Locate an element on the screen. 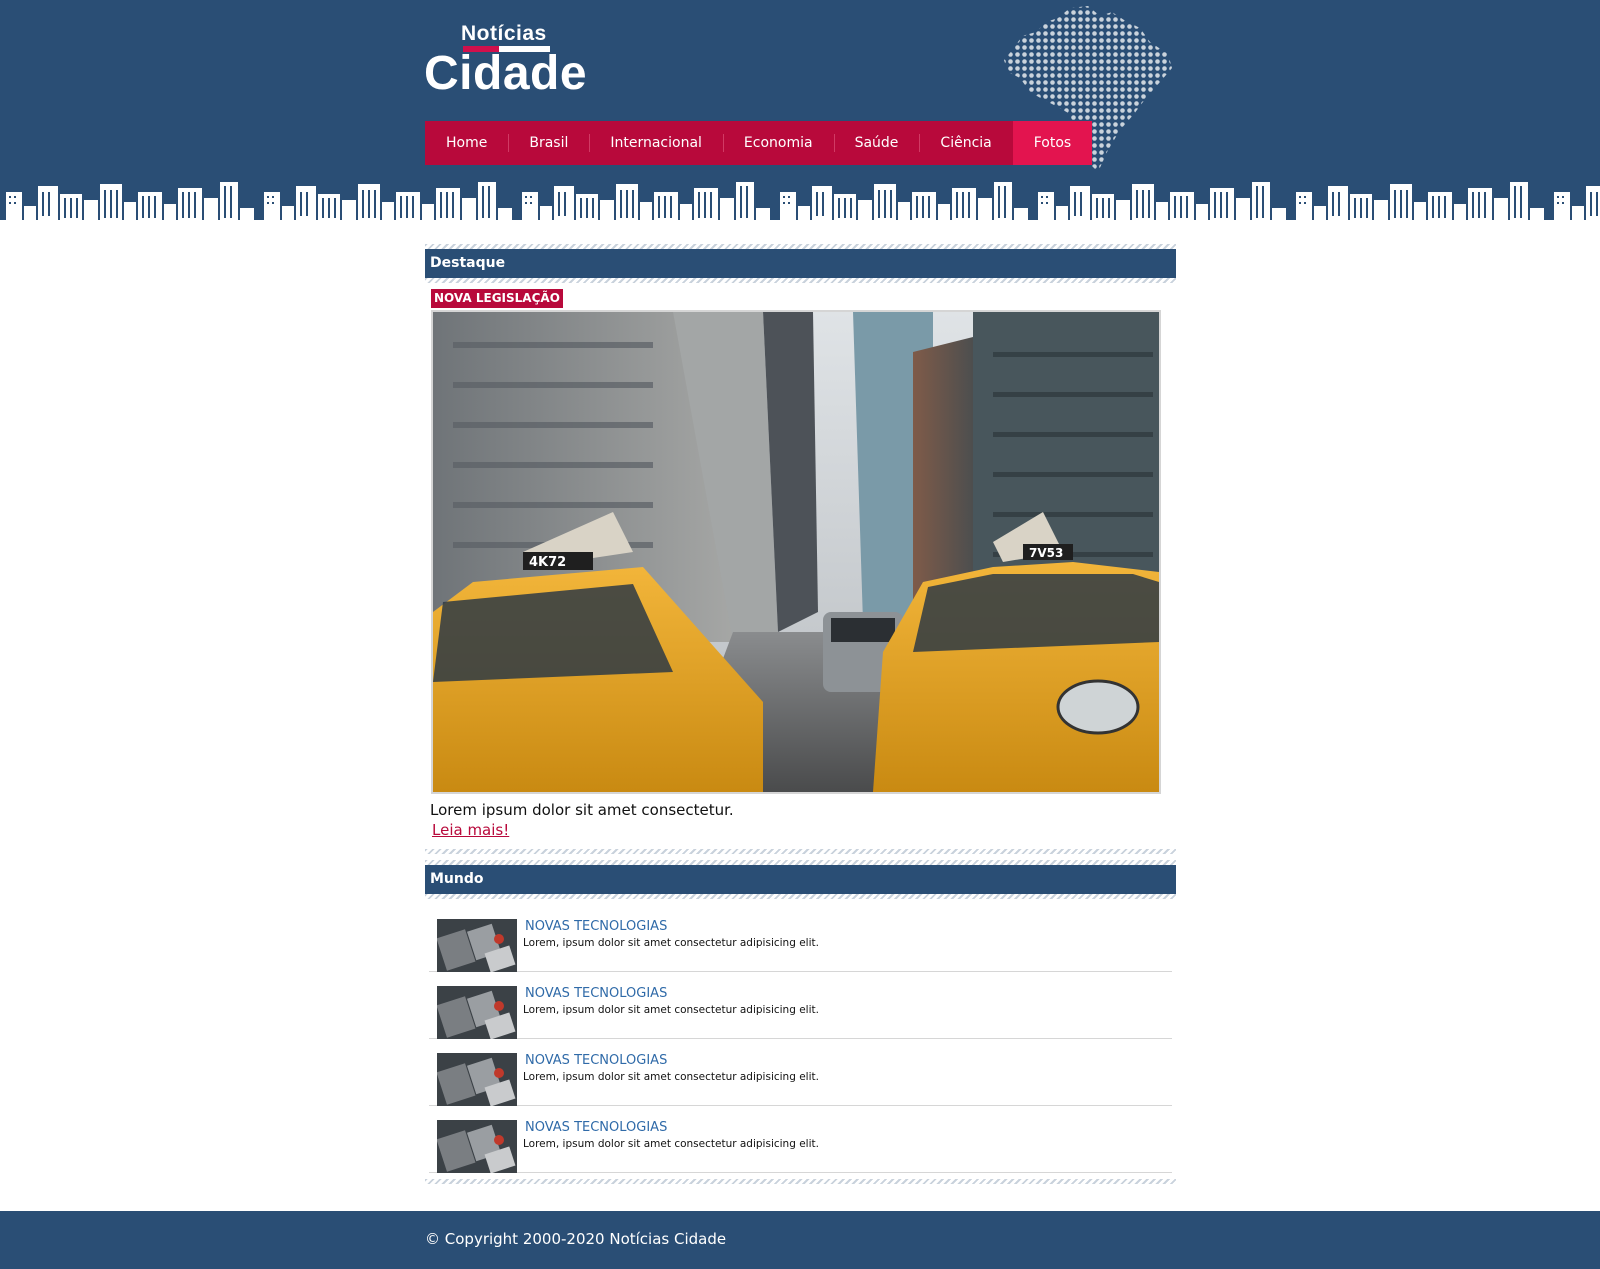 This screenshot has width=1600, height=1269. svg-text: 7V53 is located at coordinates (1046, 553).